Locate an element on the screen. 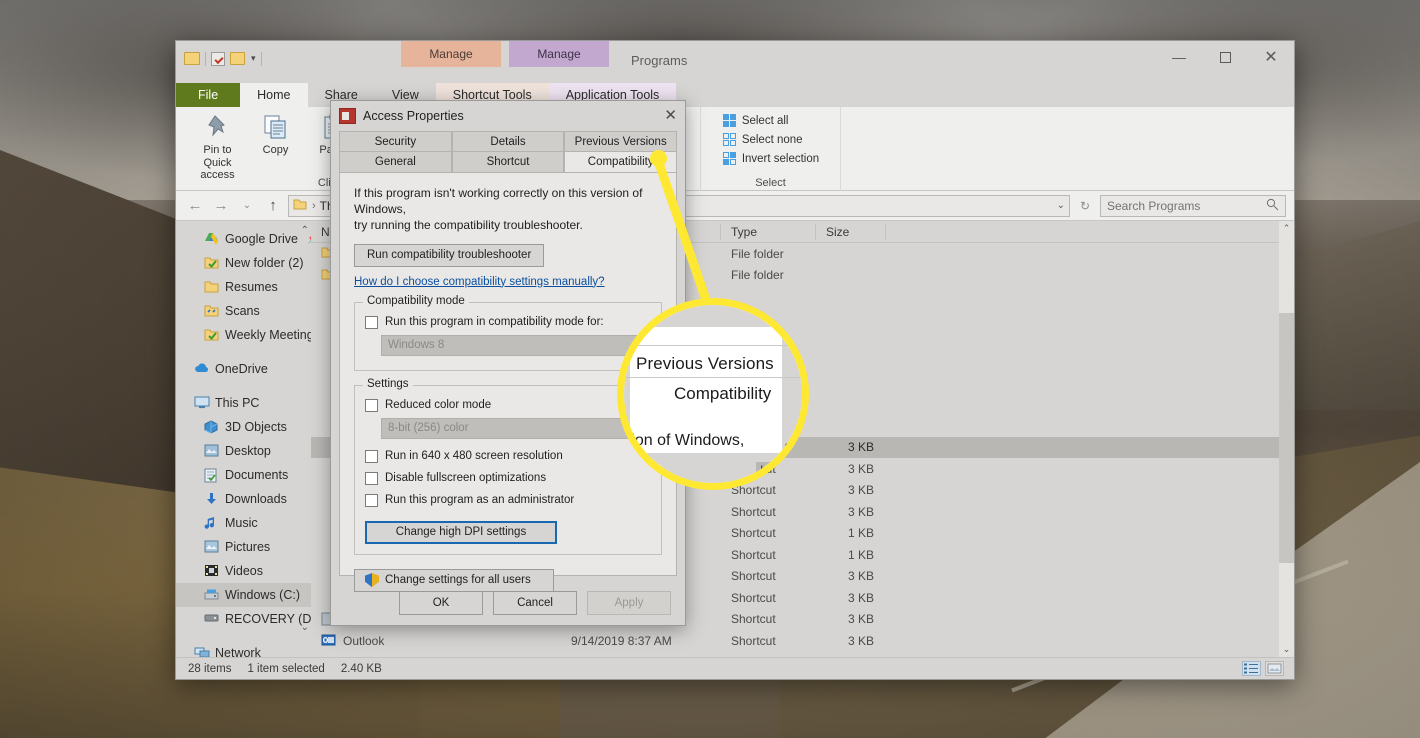 The width and height of the screenshot is (1420, 738). sidebar-item-videos: Videos is located at coordinates (243, 571).